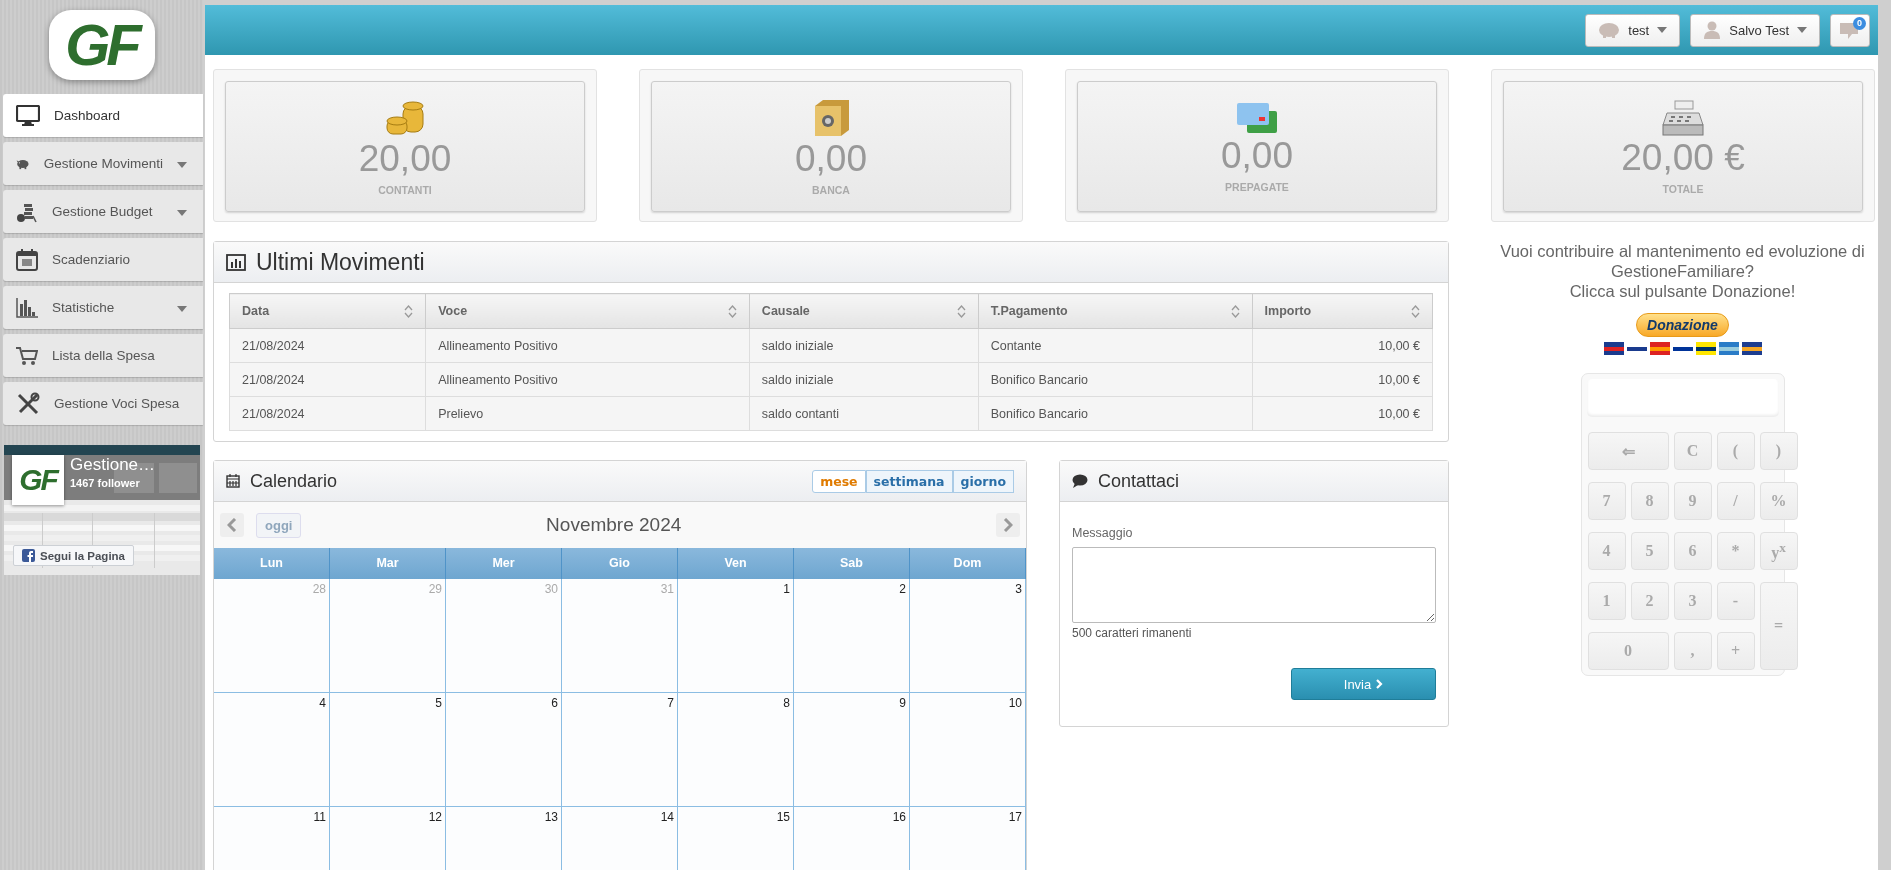  What do you see at coordinates (103, 355) in the screenshot?
I see `sidebar-item: Lista della Spesa` at bounding box center [103, 355].